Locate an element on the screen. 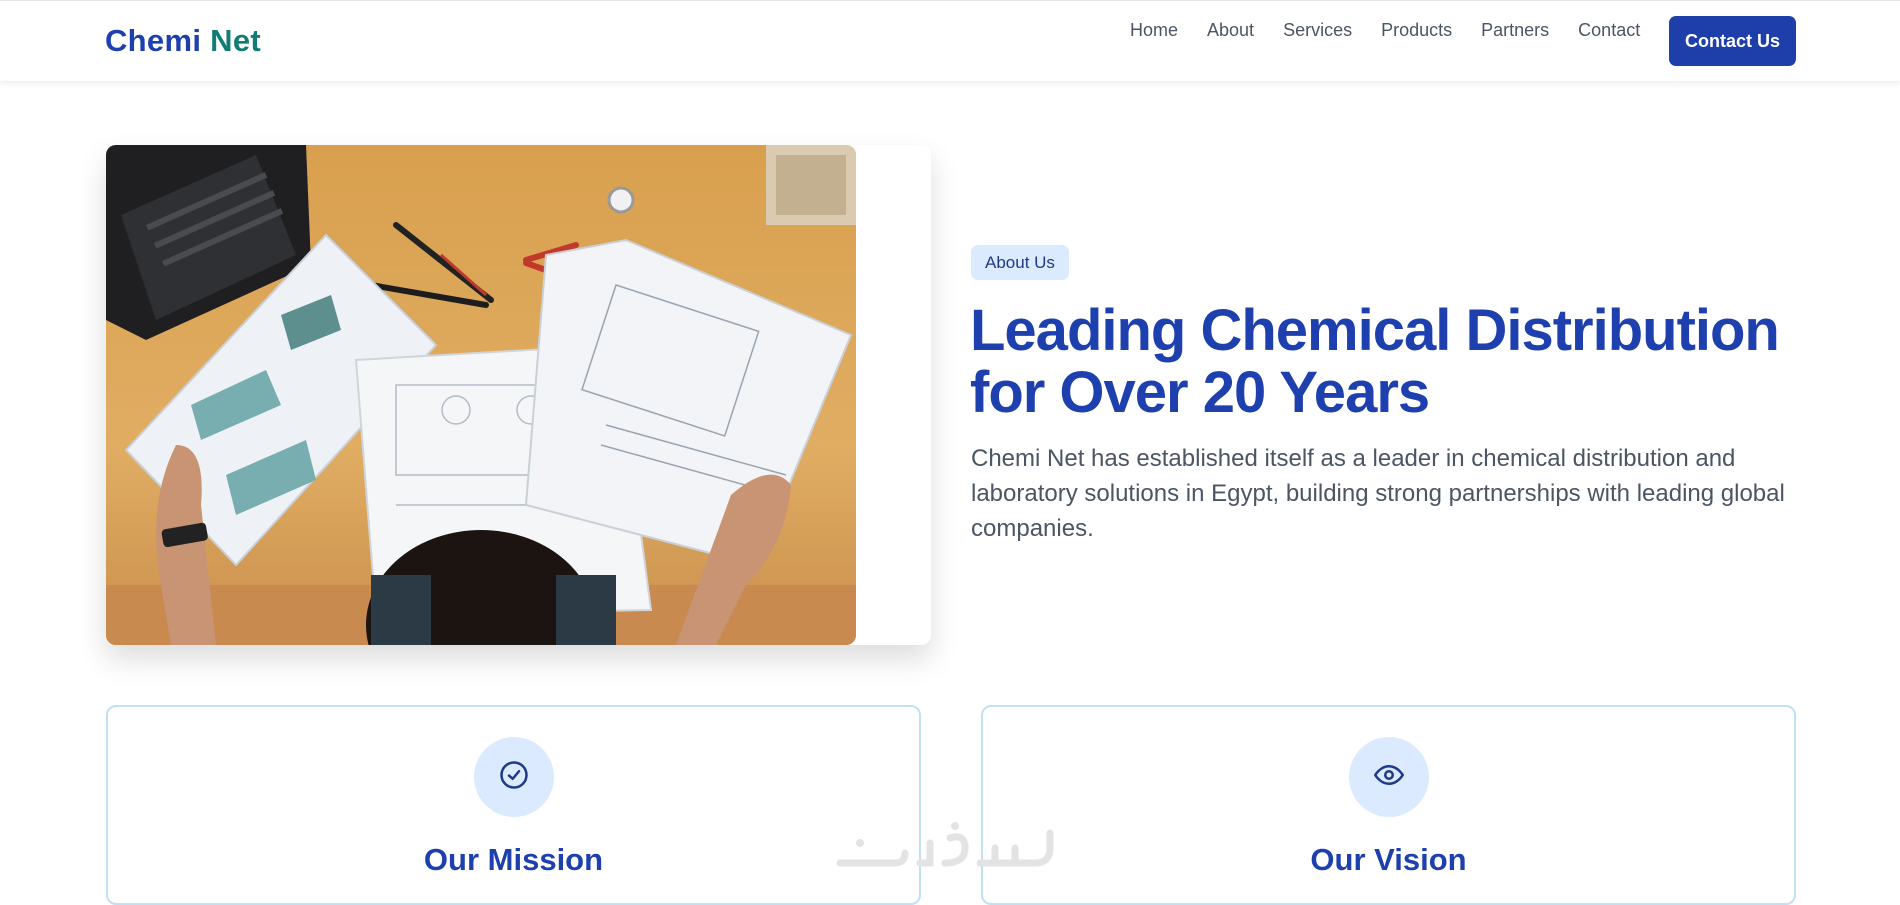 The height and width of the screenshot is (905, 1900). nav-link-services: Services is located at coordinates (1317, 30).